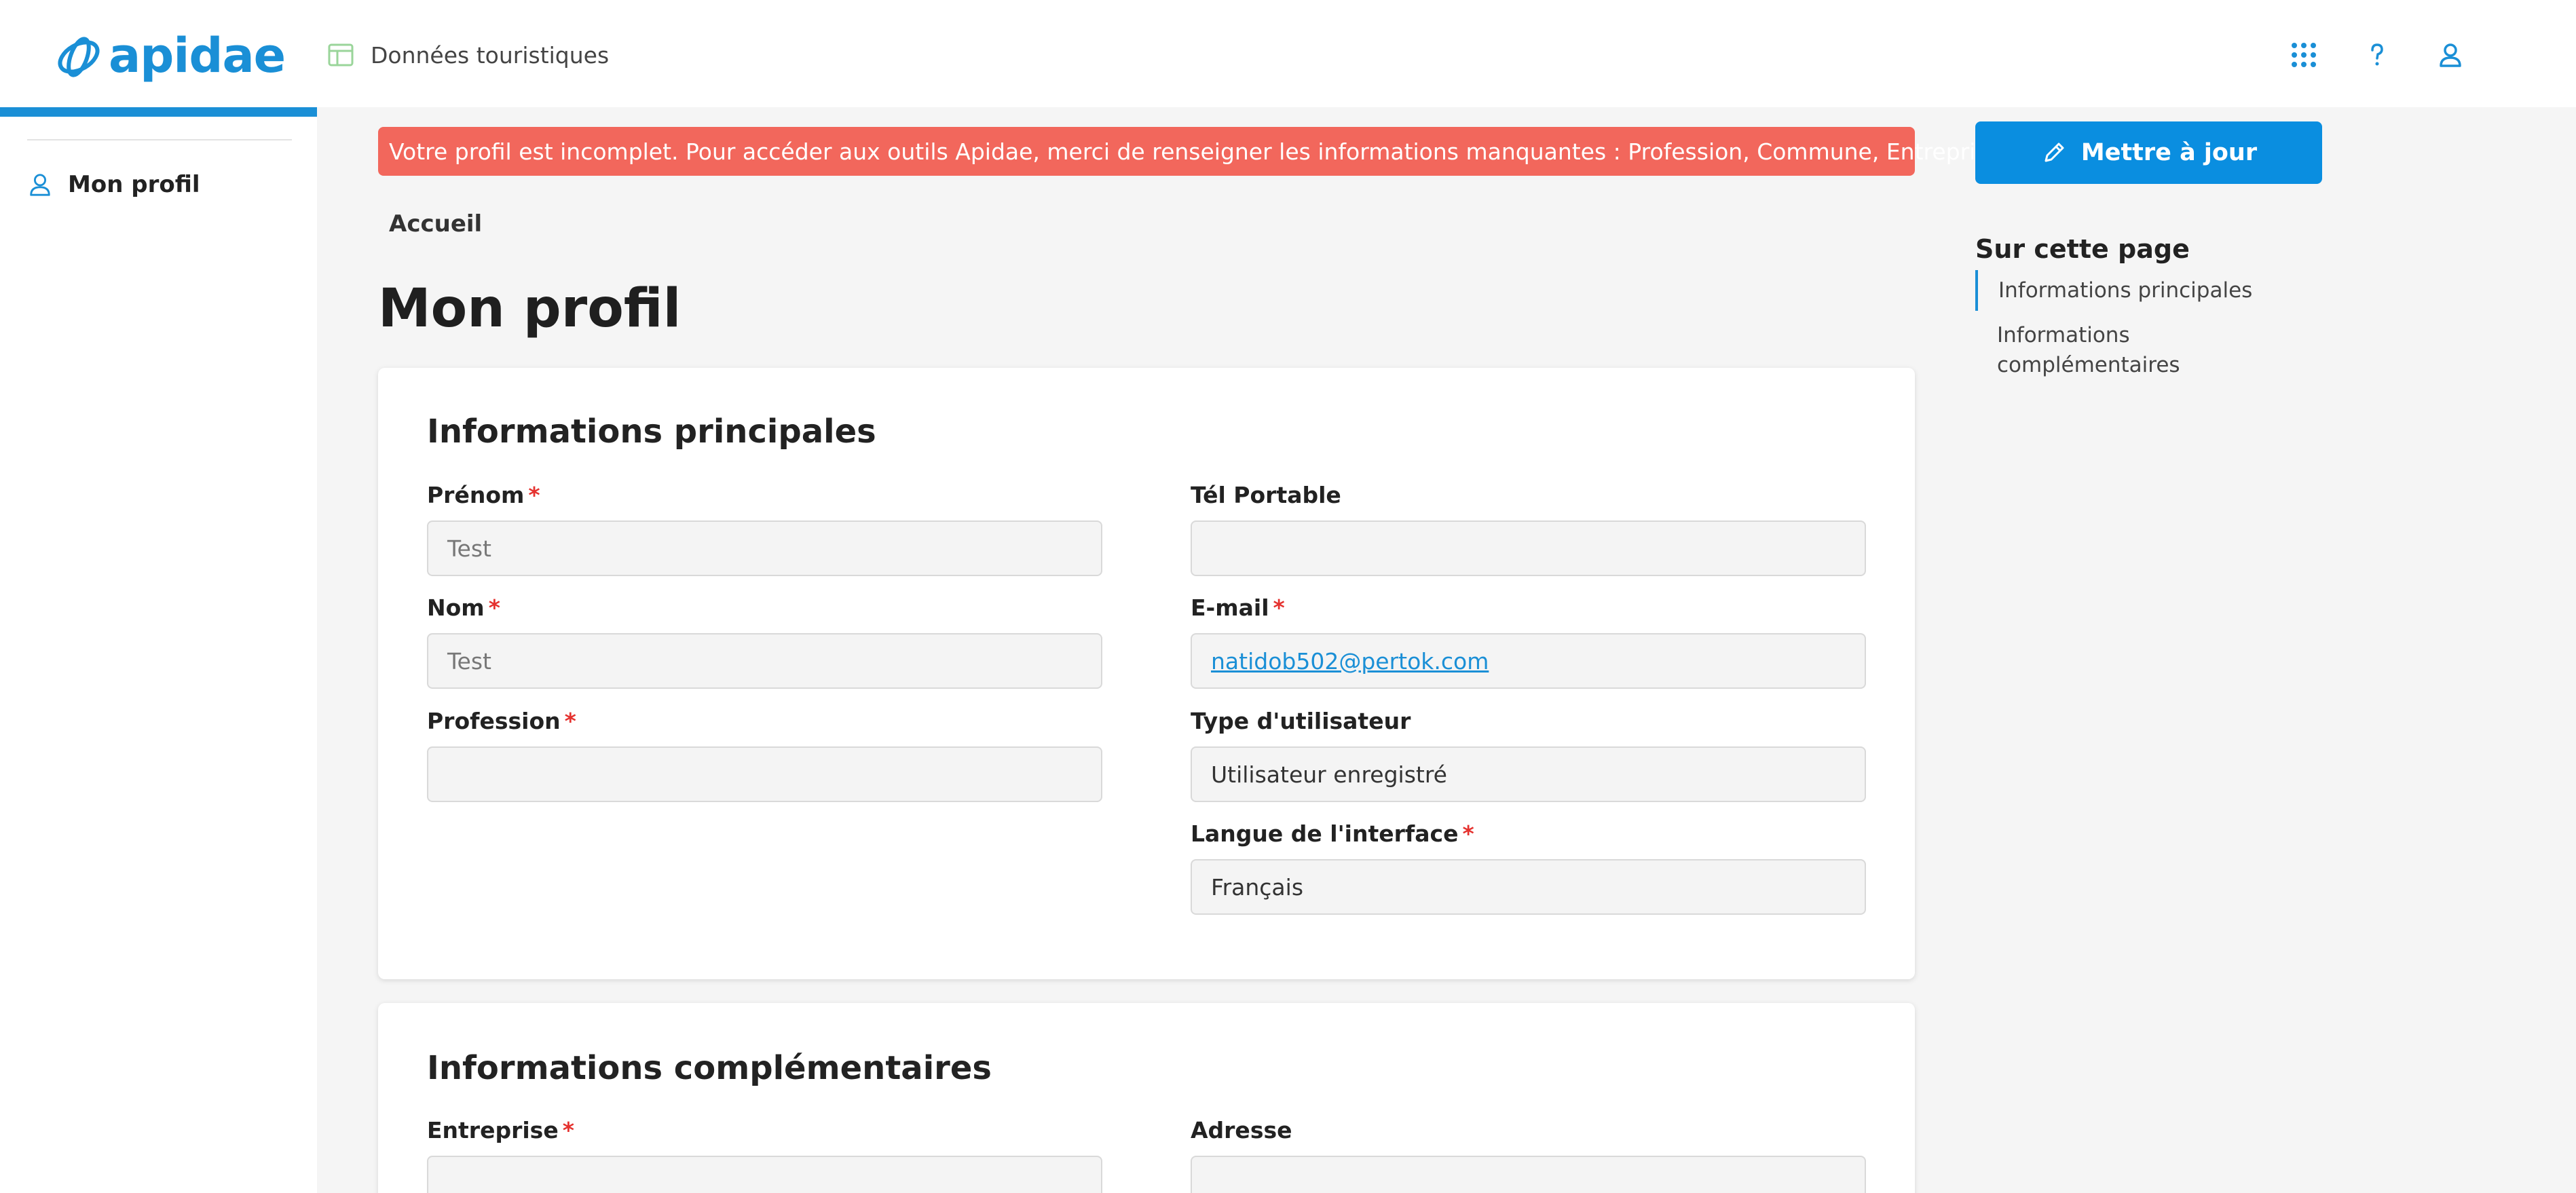 The height and width of the screenshot is (1193, 2576). What do you see at coordinates (2054, 152) in the screenshot?
I see `pencil-icon` at bounding box center [2054, 152].